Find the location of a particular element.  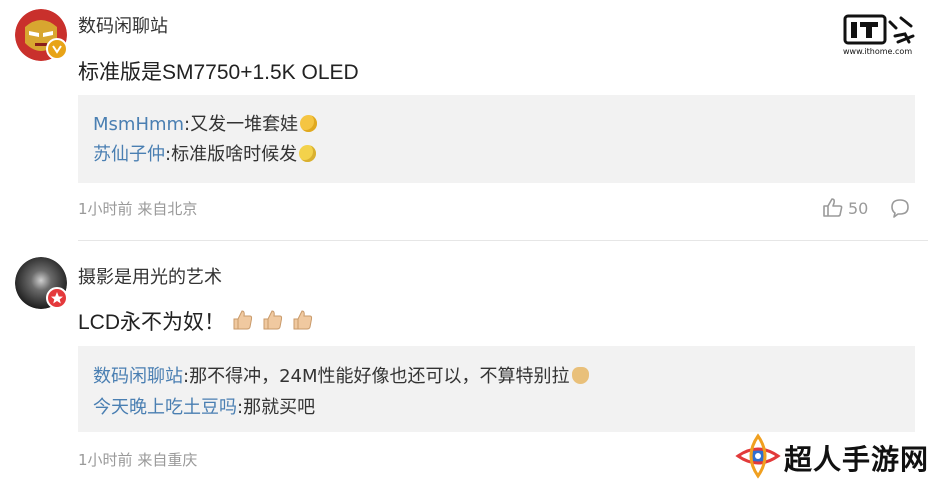

reply-text: :标准版啥时候发 is located at coordinates (231, 154).